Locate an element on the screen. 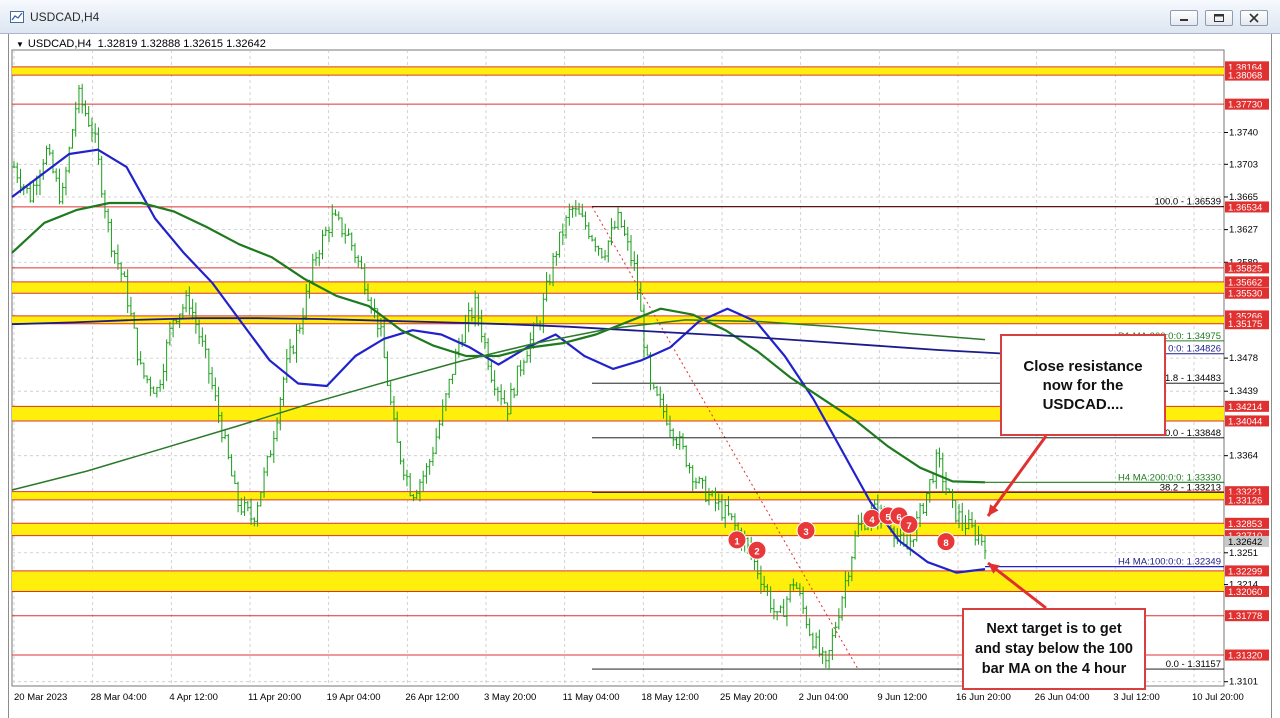  fibonacci-level-label: 38.2 - 1.33213 is located at coordinates (1190, 487).